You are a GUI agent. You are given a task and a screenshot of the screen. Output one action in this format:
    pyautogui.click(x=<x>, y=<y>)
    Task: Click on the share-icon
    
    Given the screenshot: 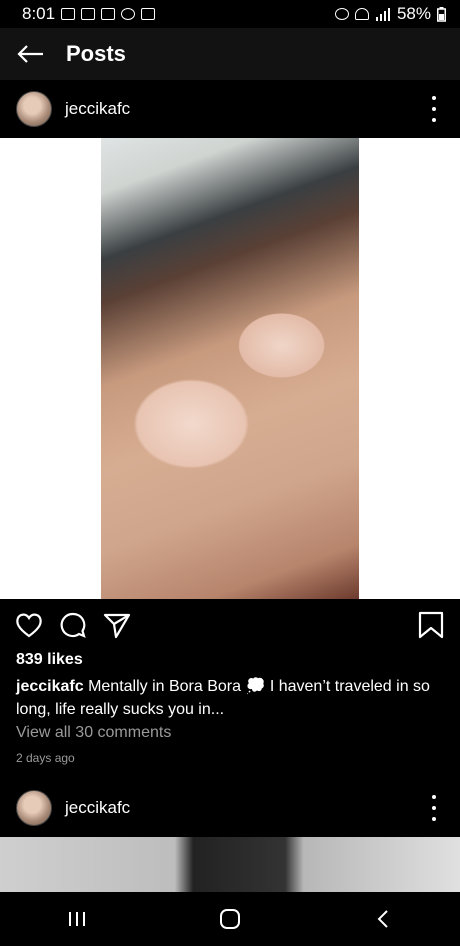 What is the action you would take?
    pyautogui.click(x=117, y=625)
    